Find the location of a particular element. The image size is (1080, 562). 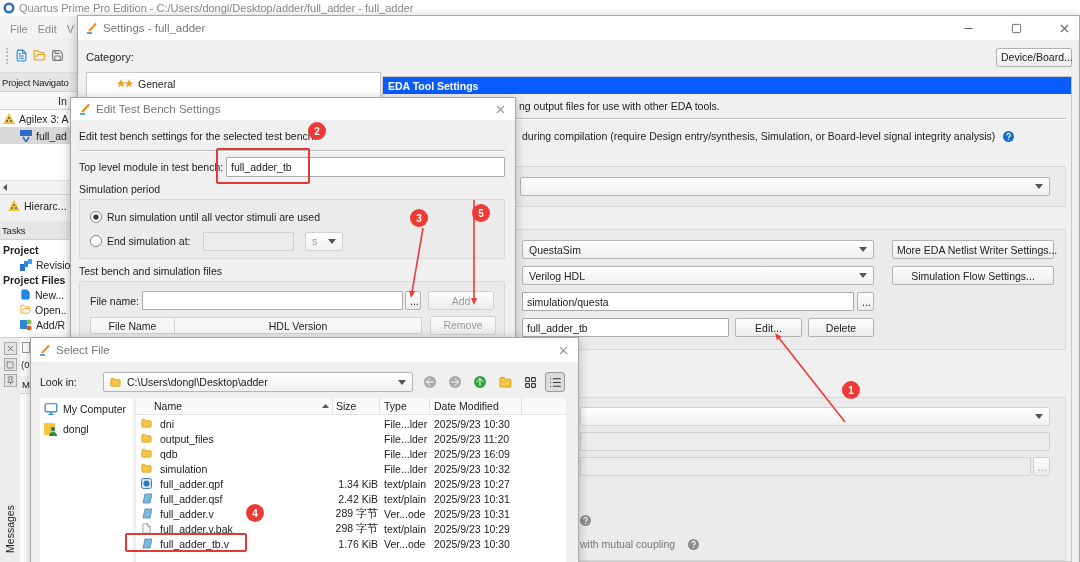

dropdown: QuestaSim is located at coordinates (698, 249).